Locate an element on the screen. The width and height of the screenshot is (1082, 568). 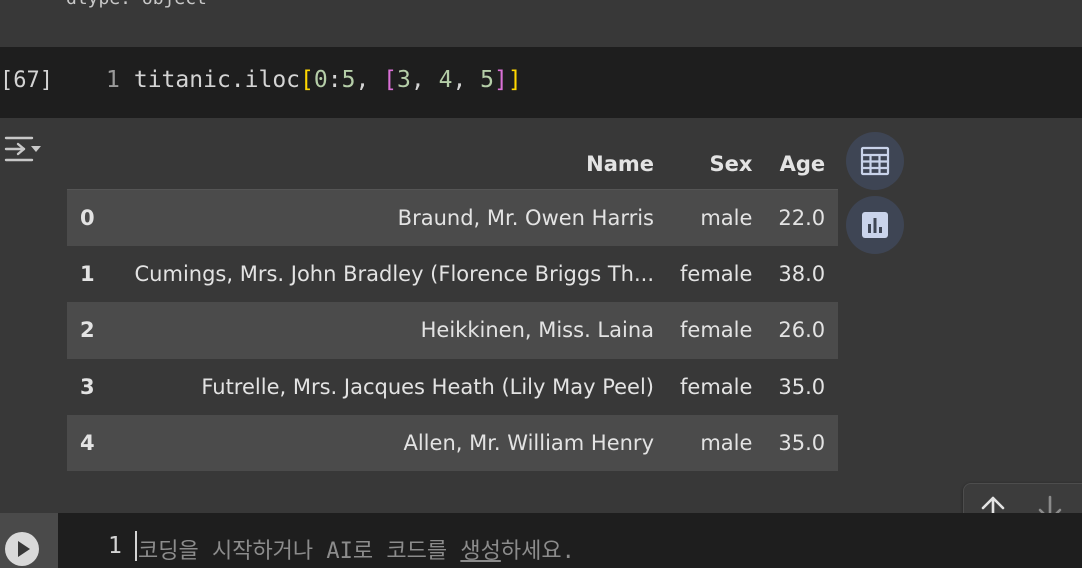
new-code-cell: 1 코딩을 시작하거나 AI로 코드를 생성하세요. is located at coordinates (541, 540).